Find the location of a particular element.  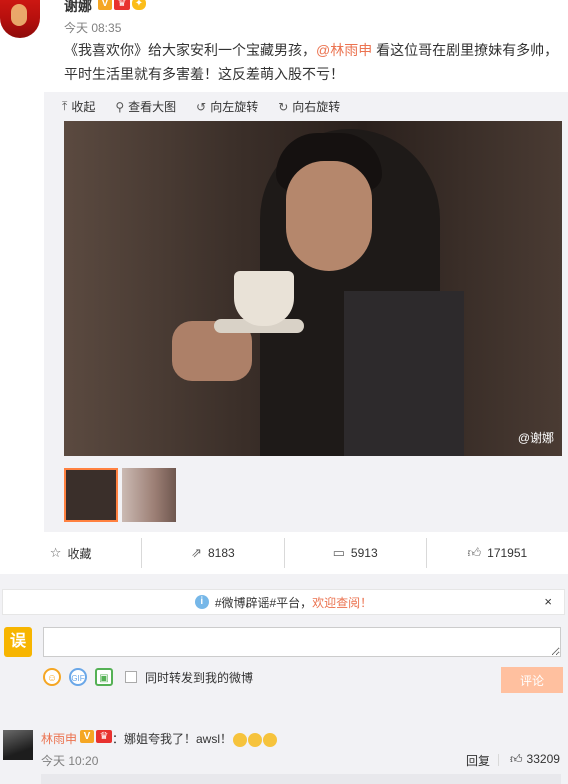

comment-bubble-icon: ▭ is located at coordinates (338, 552).